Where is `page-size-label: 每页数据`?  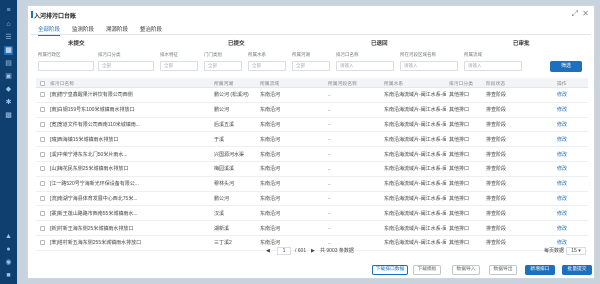 page-size-label: 每页数据 is located at coordinates (554, 251).